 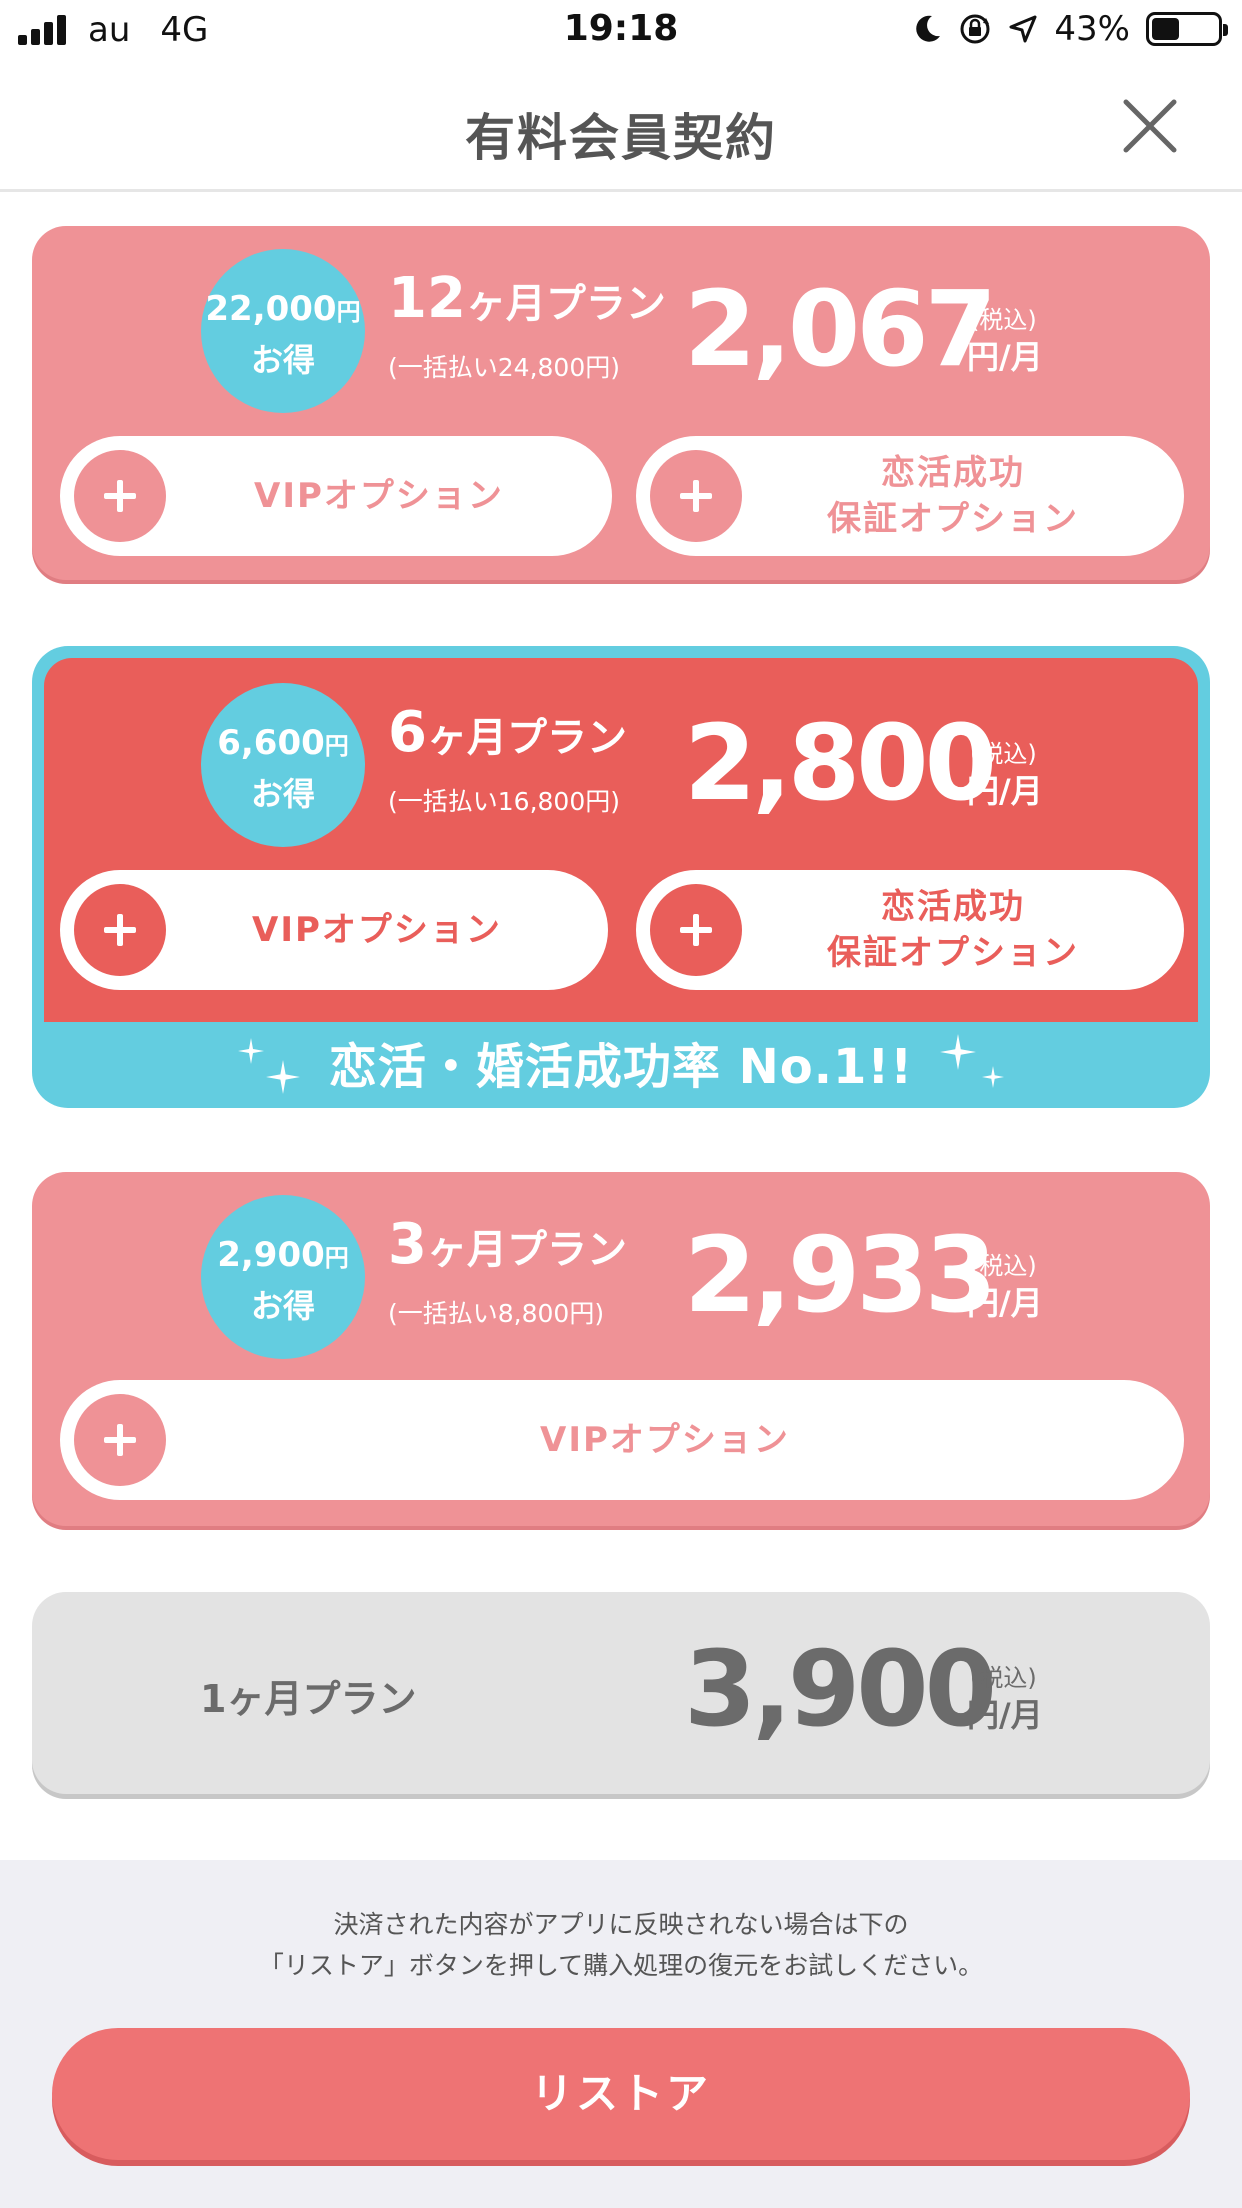 What do you see at coordinates (621, 1067) in the screenshot?
I see `success-rate-banner: 恋活・婚活成功率 No.1!!` at bounding box center [621, 1067].